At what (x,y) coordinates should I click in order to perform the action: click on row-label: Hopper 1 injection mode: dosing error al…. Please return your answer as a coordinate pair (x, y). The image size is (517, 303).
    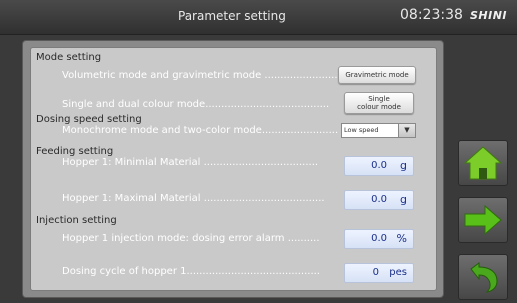
    Looking at the image, I should click on (173, 238).